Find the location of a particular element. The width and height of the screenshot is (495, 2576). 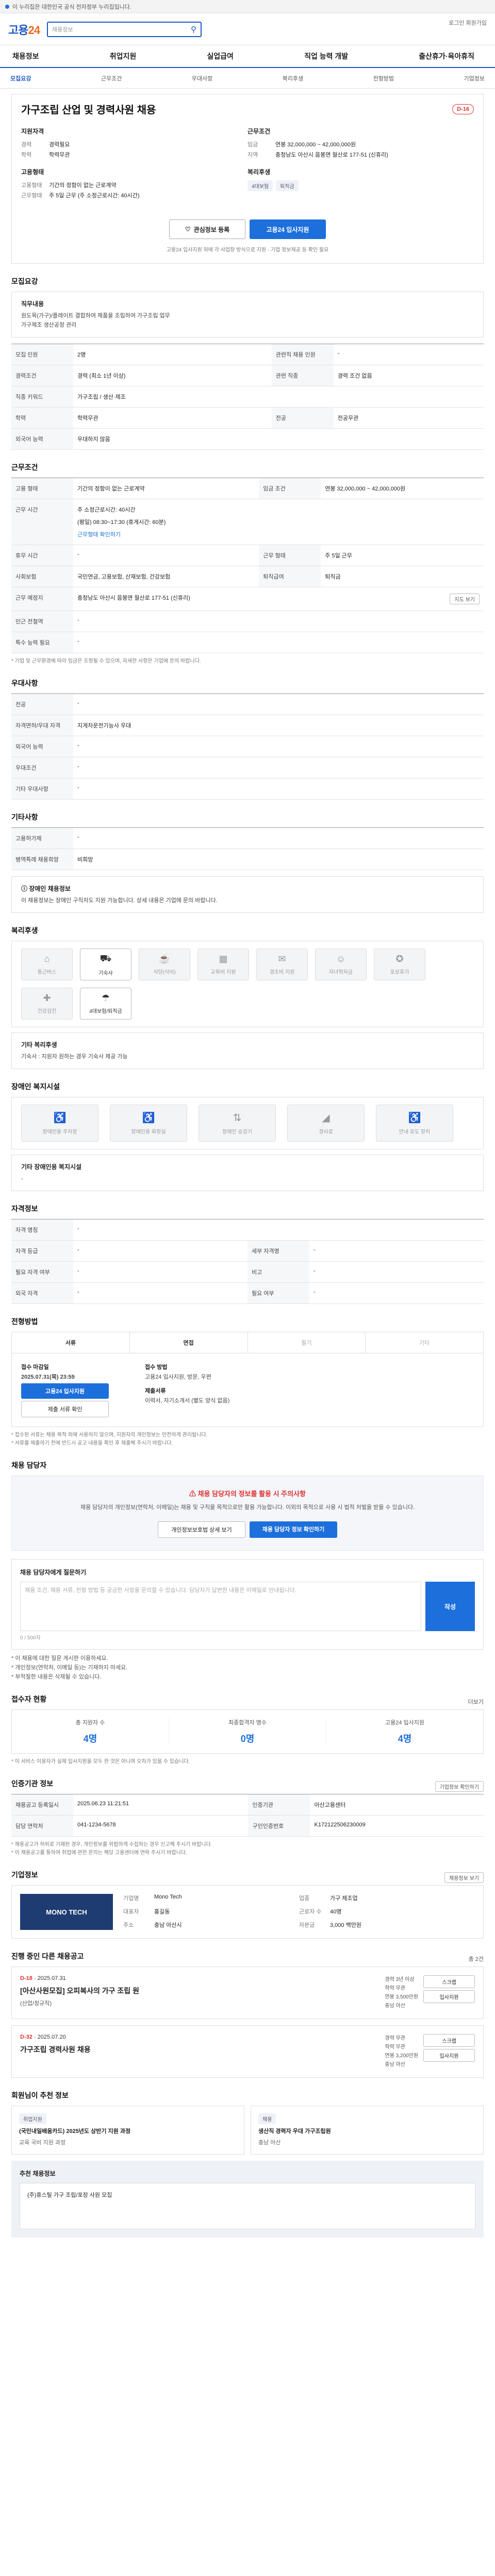

welfare-item: ⌂ 통근버스 is located at coordinates (47, 964).